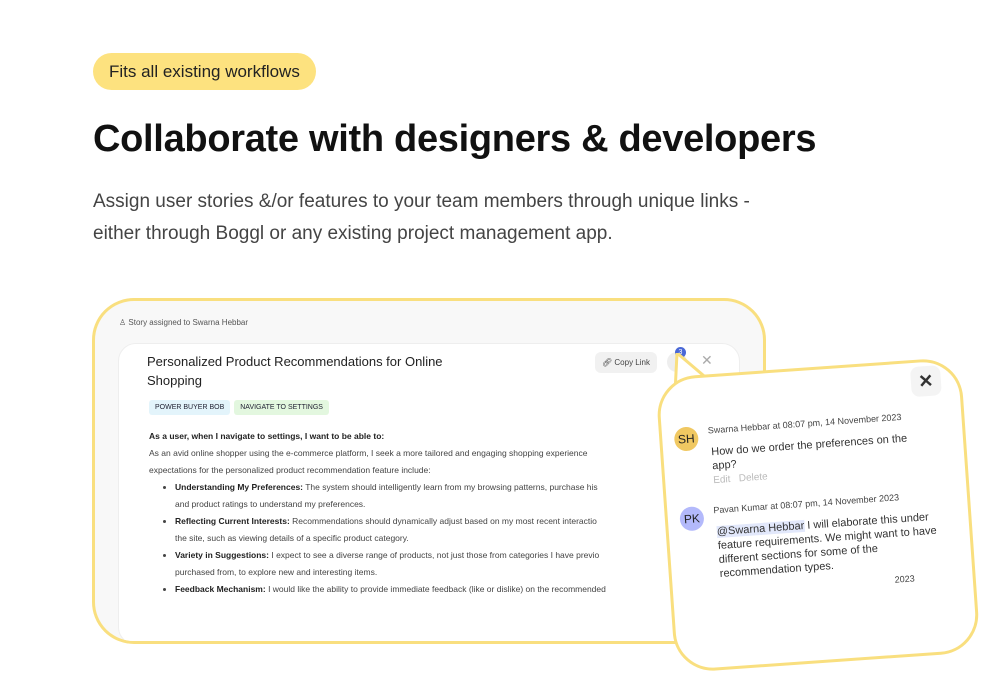 This screenshot has width=1003, height=673. What do you see at coordinates (124, 322) in the screenshot?
I see `user-icon: ♙` at bounding box center [124, 322].